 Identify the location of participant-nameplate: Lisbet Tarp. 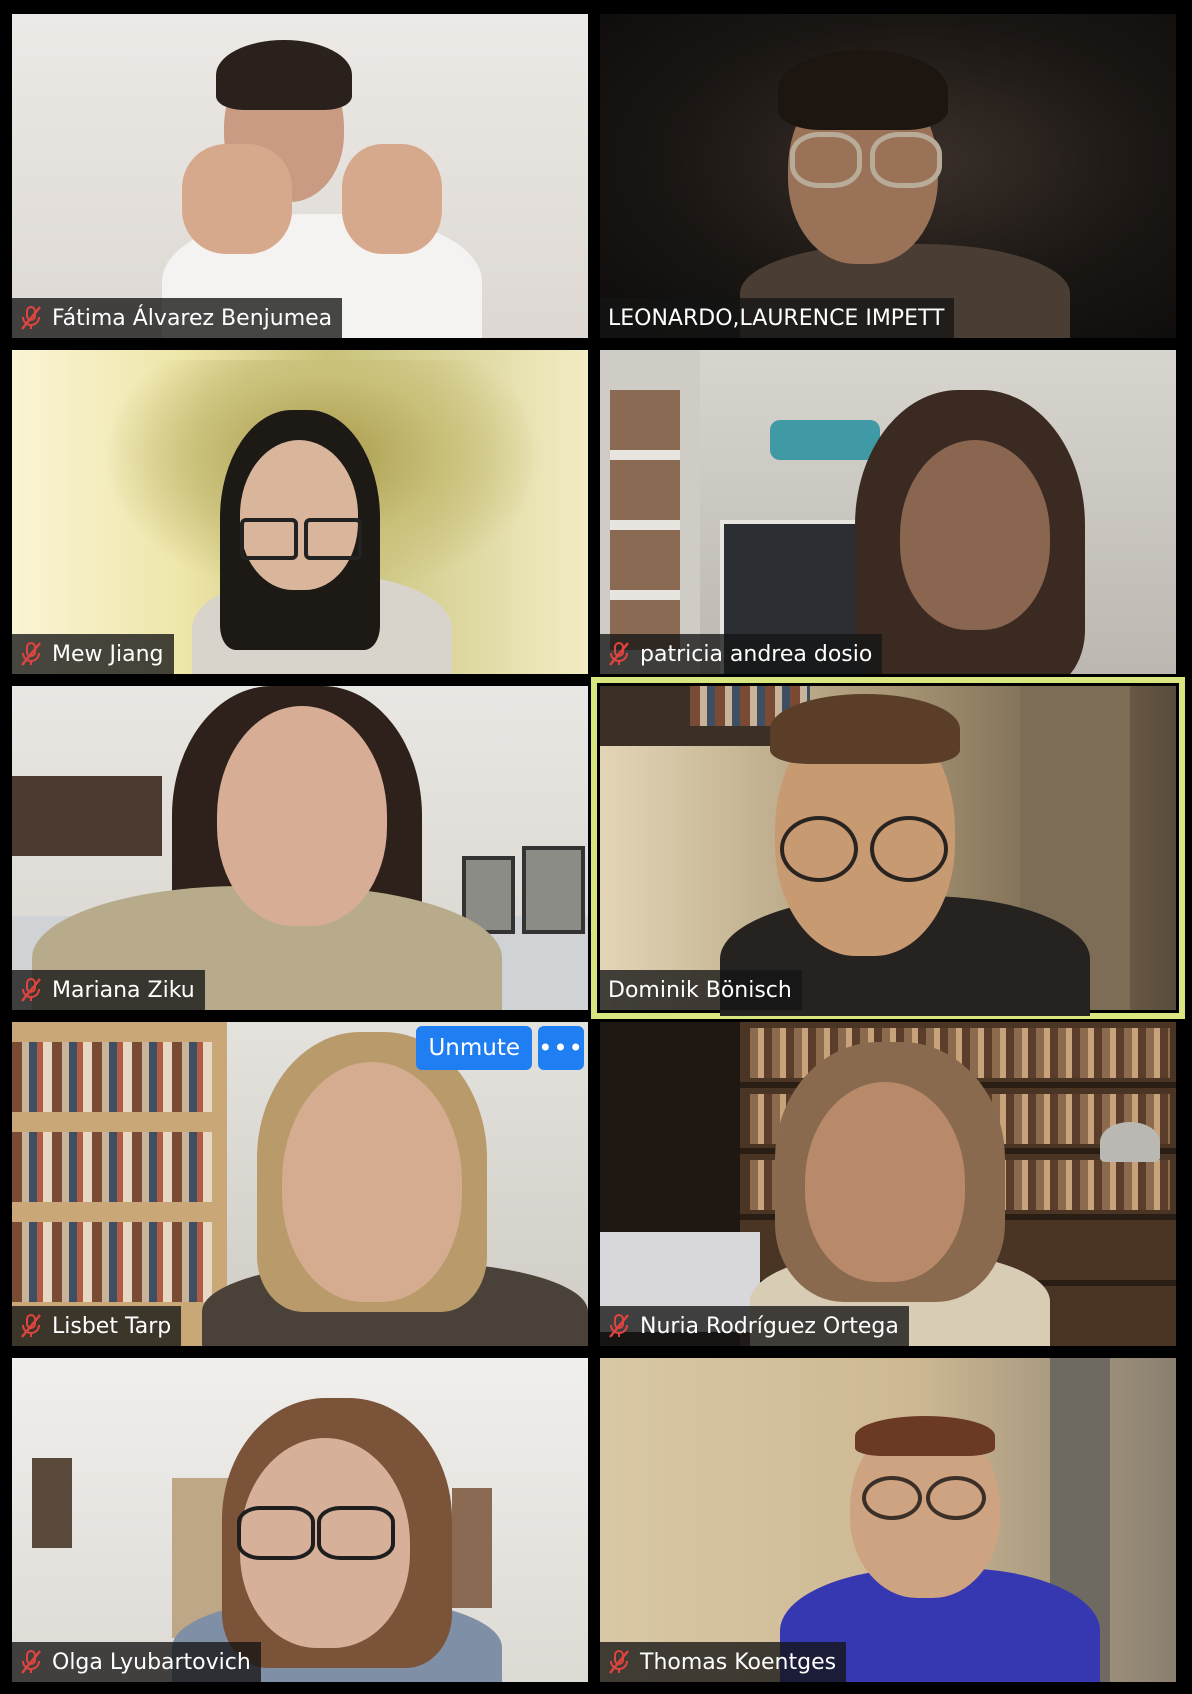
(97, 1326).